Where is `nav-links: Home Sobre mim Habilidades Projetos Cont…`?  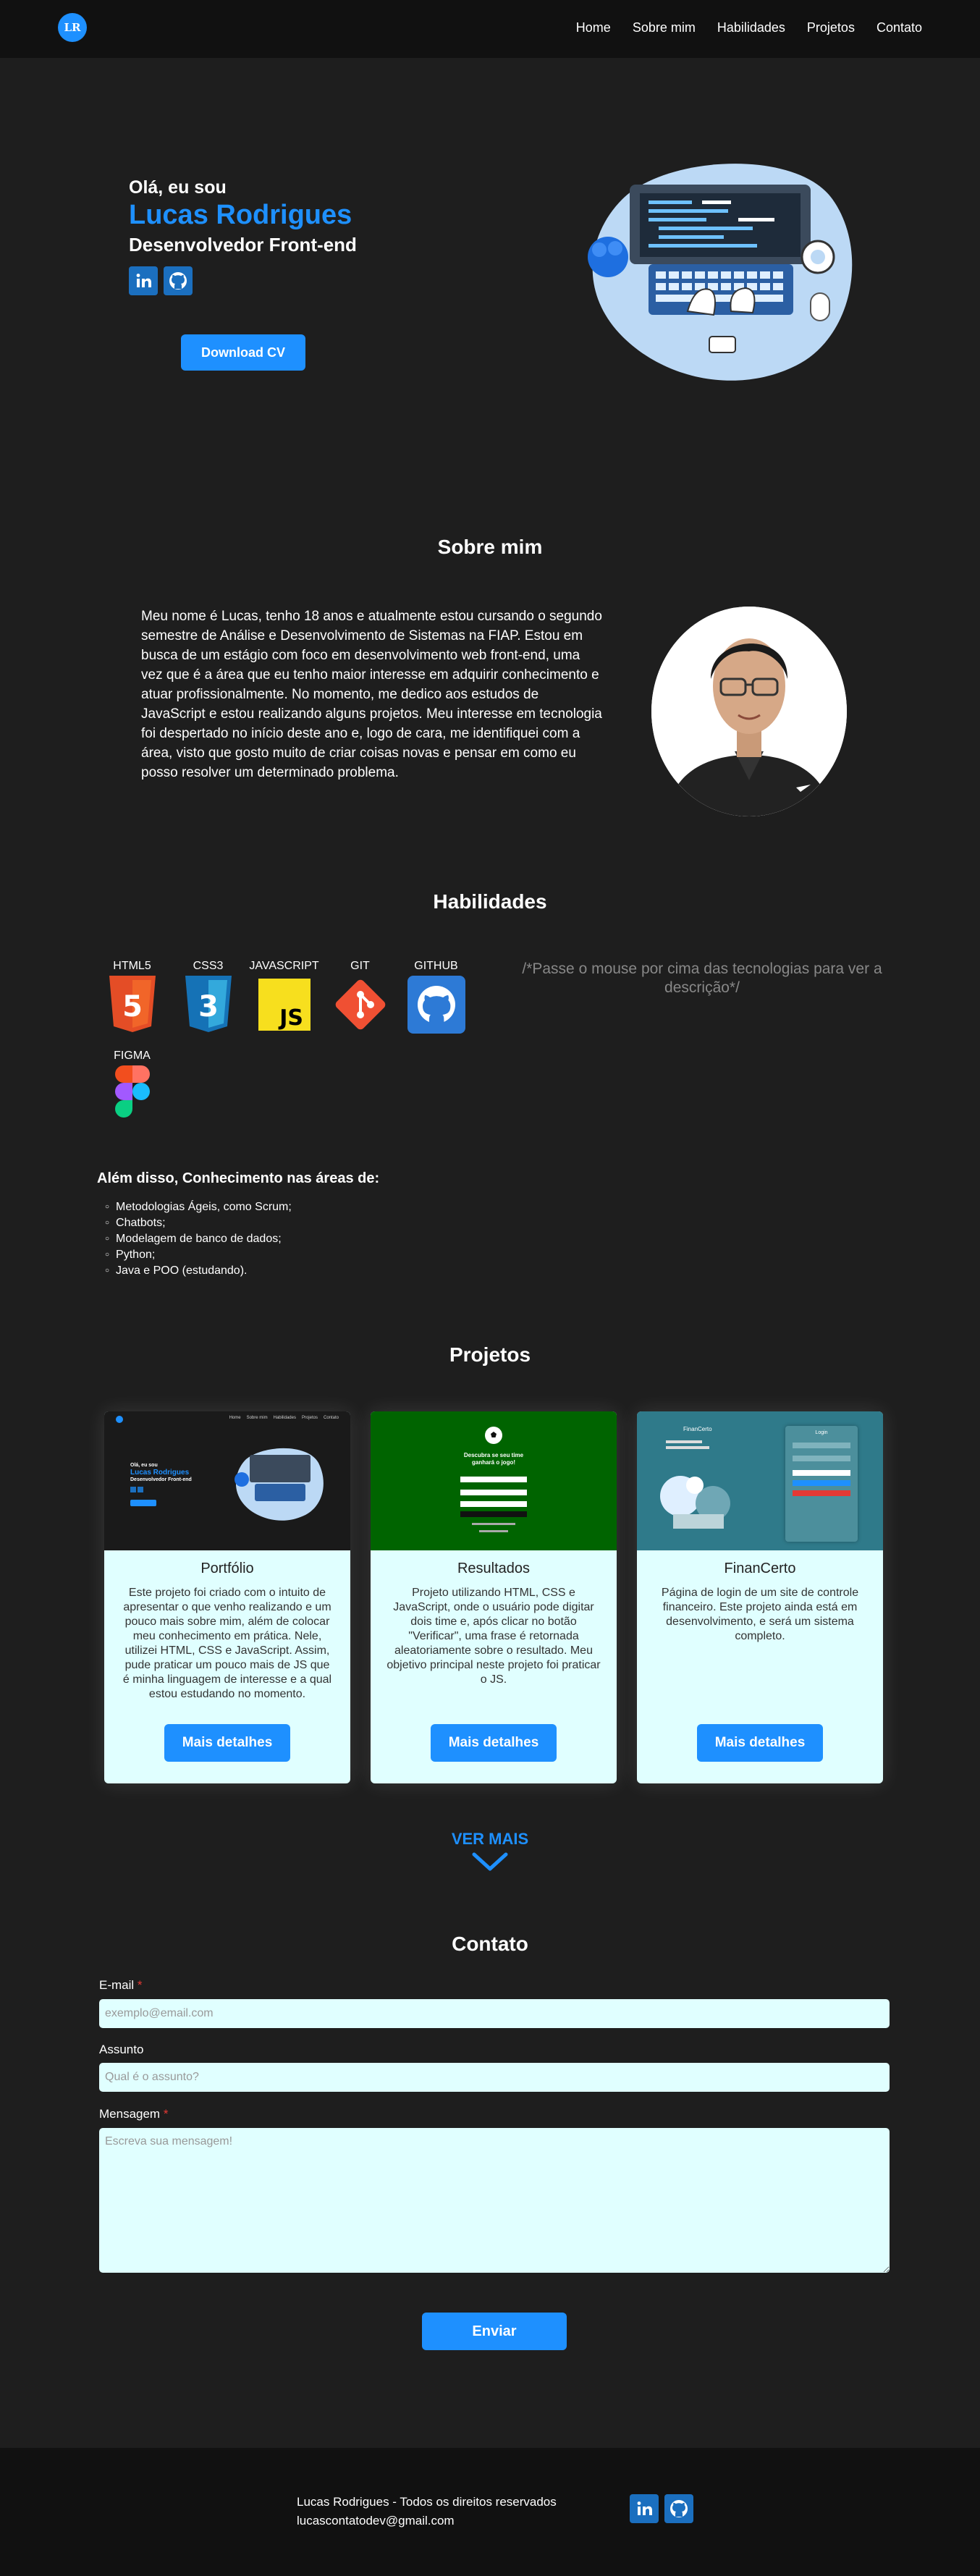 nav-links: Home Sobre mim Habilidades Projetos Cont… is located at coordinates (749, 27).